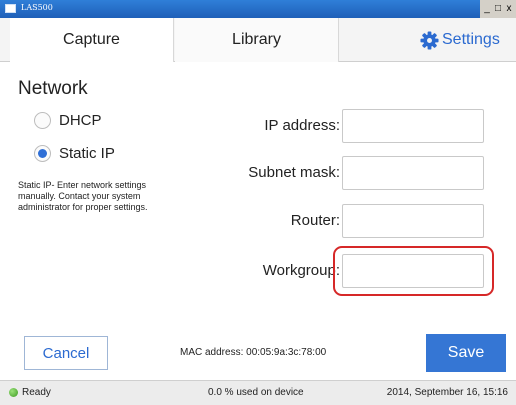 The height and width of the screenshot is (405, 516). What do you see at coordinates (429, 40) in the screenshot?
I see `gear-icon` at bounding box center [429, 40].